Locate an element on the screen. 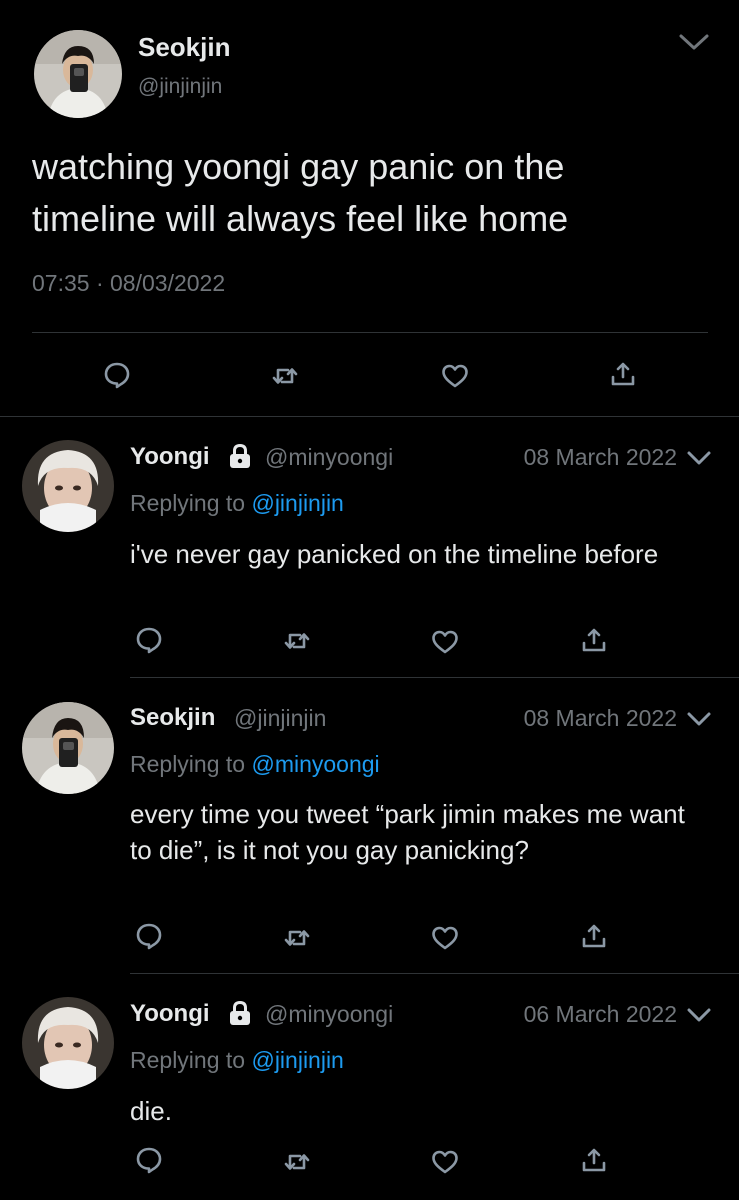 The height and width of the screenshot is (1200, 739). main-author-handle: @jinjinjin is located at coordinates (180, 87).